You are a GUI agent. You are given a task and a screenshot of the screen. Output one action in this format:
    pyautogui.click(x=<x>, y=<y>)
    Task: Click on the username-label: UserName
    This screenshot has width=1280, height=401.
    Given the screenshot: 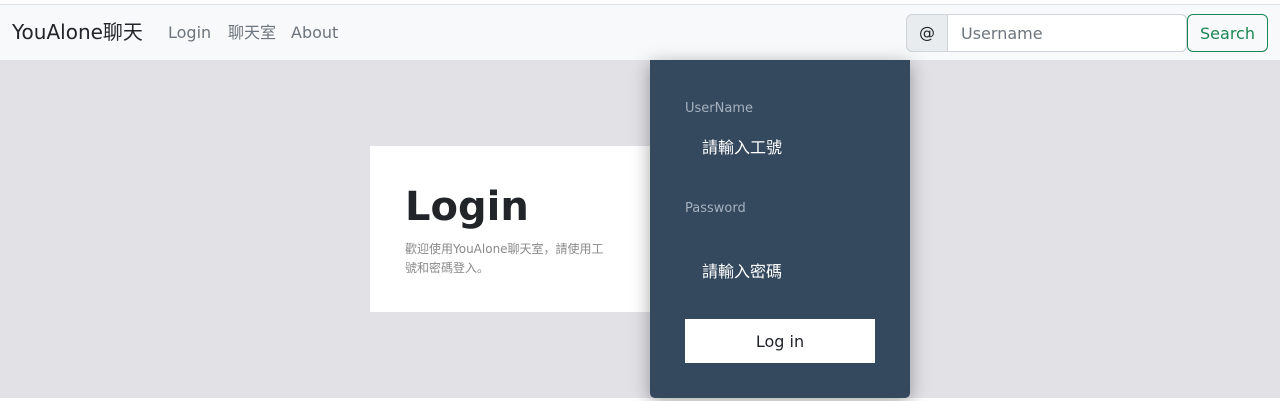 What is the action you would take?
    pyautogui.click(x=719, y=108)
    